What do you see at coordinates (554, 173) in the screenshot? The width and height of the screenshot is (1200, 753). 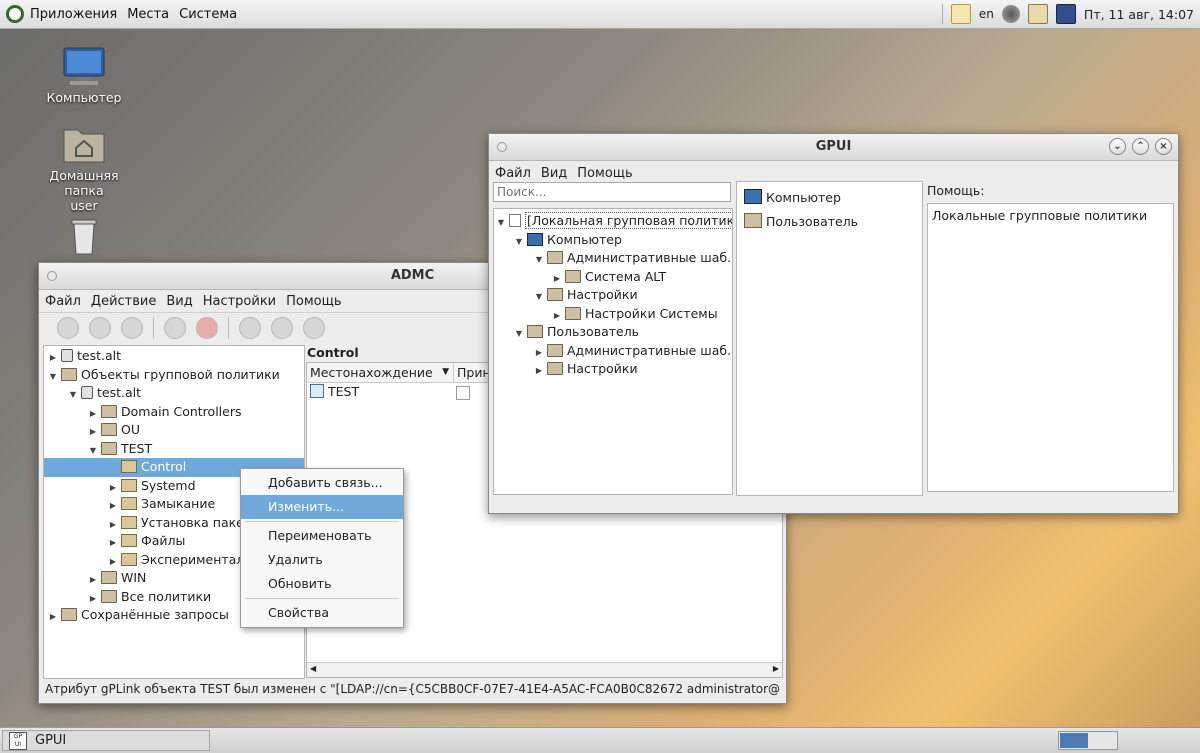 I see `gpui-menu-view: Вид` at bounding box center [554, 173].